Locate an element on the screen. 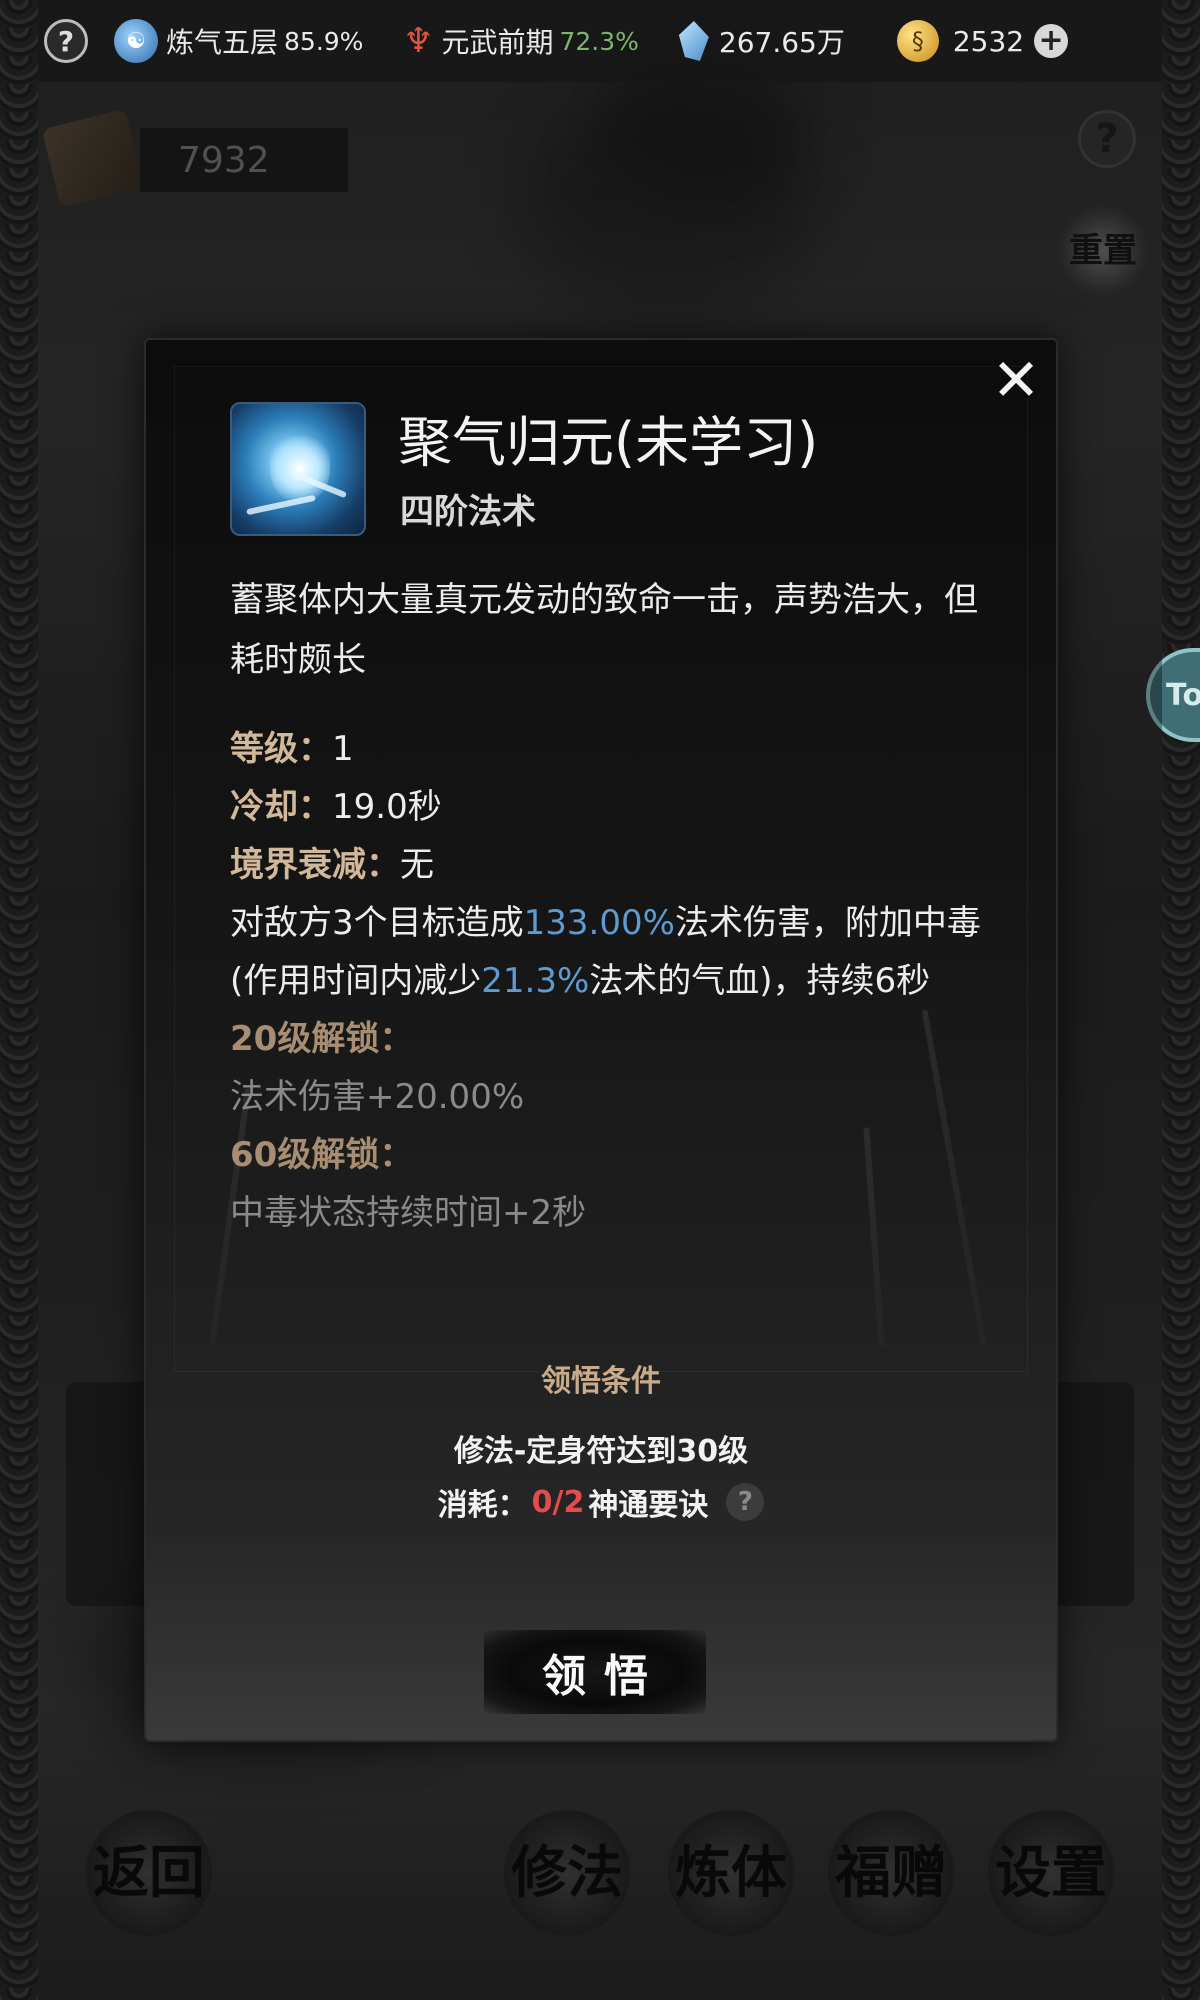  close-button: ✕ is located at coordinates (1016, 380).